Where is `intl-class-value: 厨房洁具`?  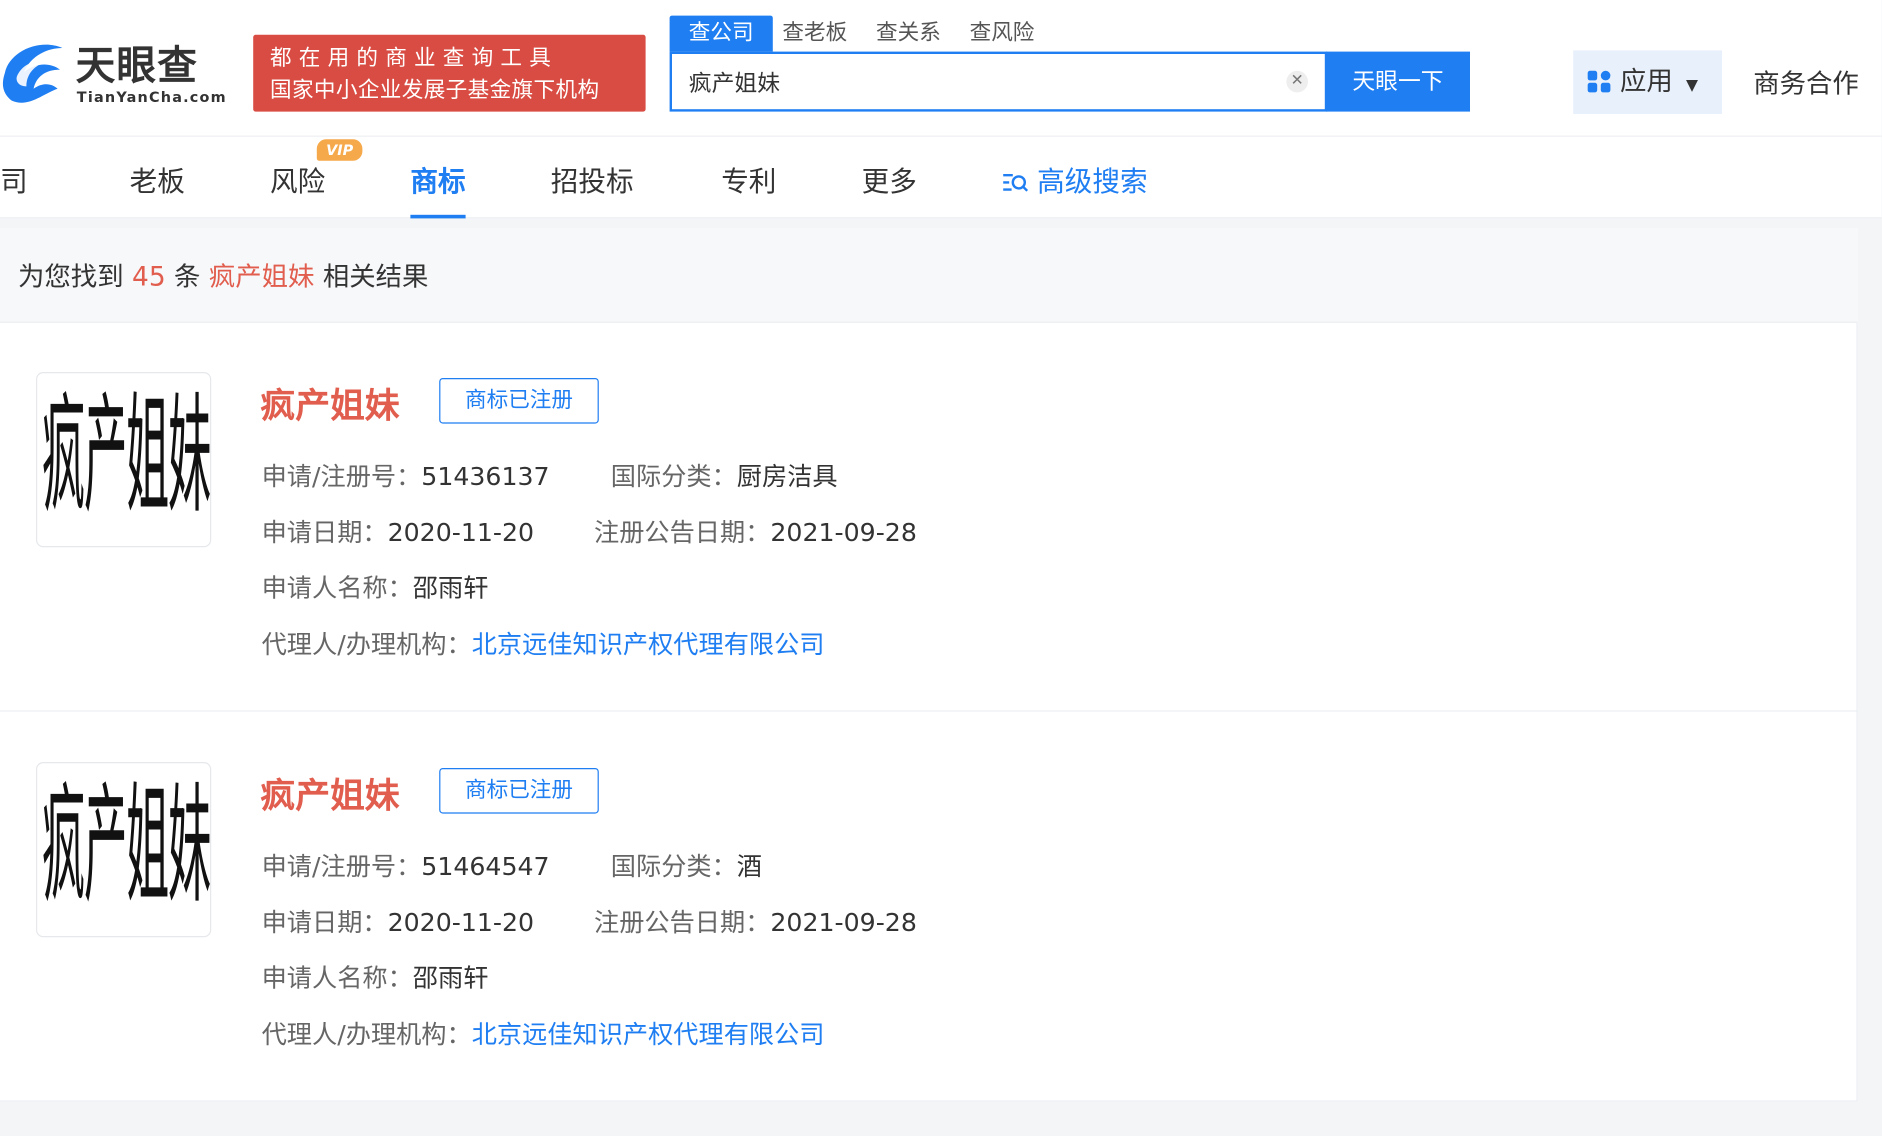 intl-class-value: 厨房洁具 is located at coordinates (787, 476).